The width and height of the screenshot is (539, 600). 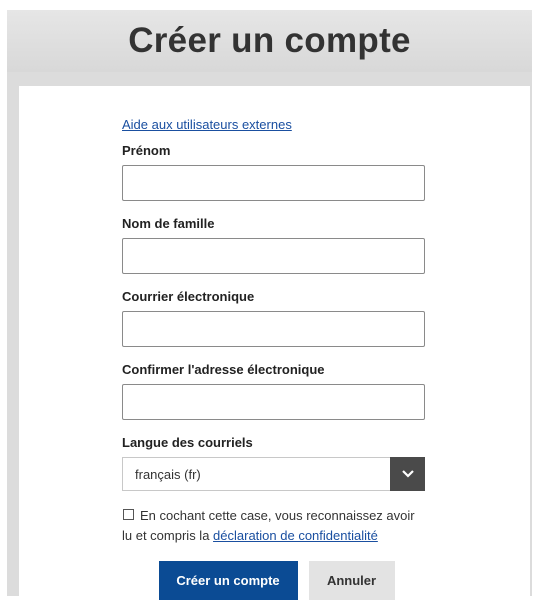 I want to click on form-actions: Créer un compte Annuler, so click(x=274, y=580).